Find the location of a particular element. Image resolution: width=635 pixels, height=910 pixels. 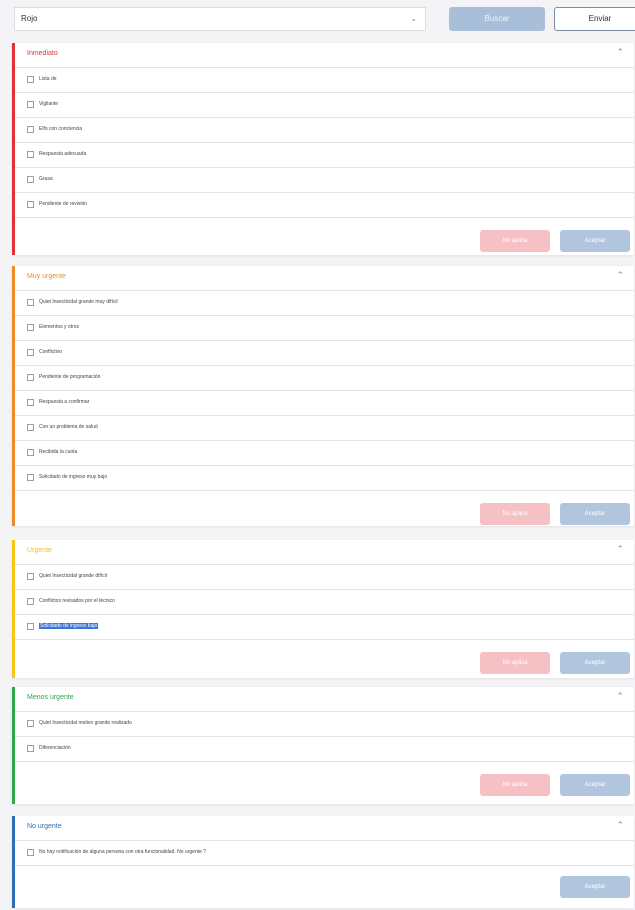

list-item: Pendiente de programación is located at coordinates (324, 378).